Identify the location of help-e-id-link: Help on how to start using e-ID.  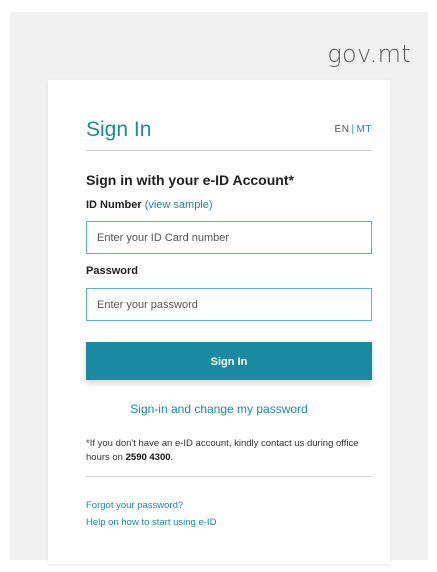
(151, 522).